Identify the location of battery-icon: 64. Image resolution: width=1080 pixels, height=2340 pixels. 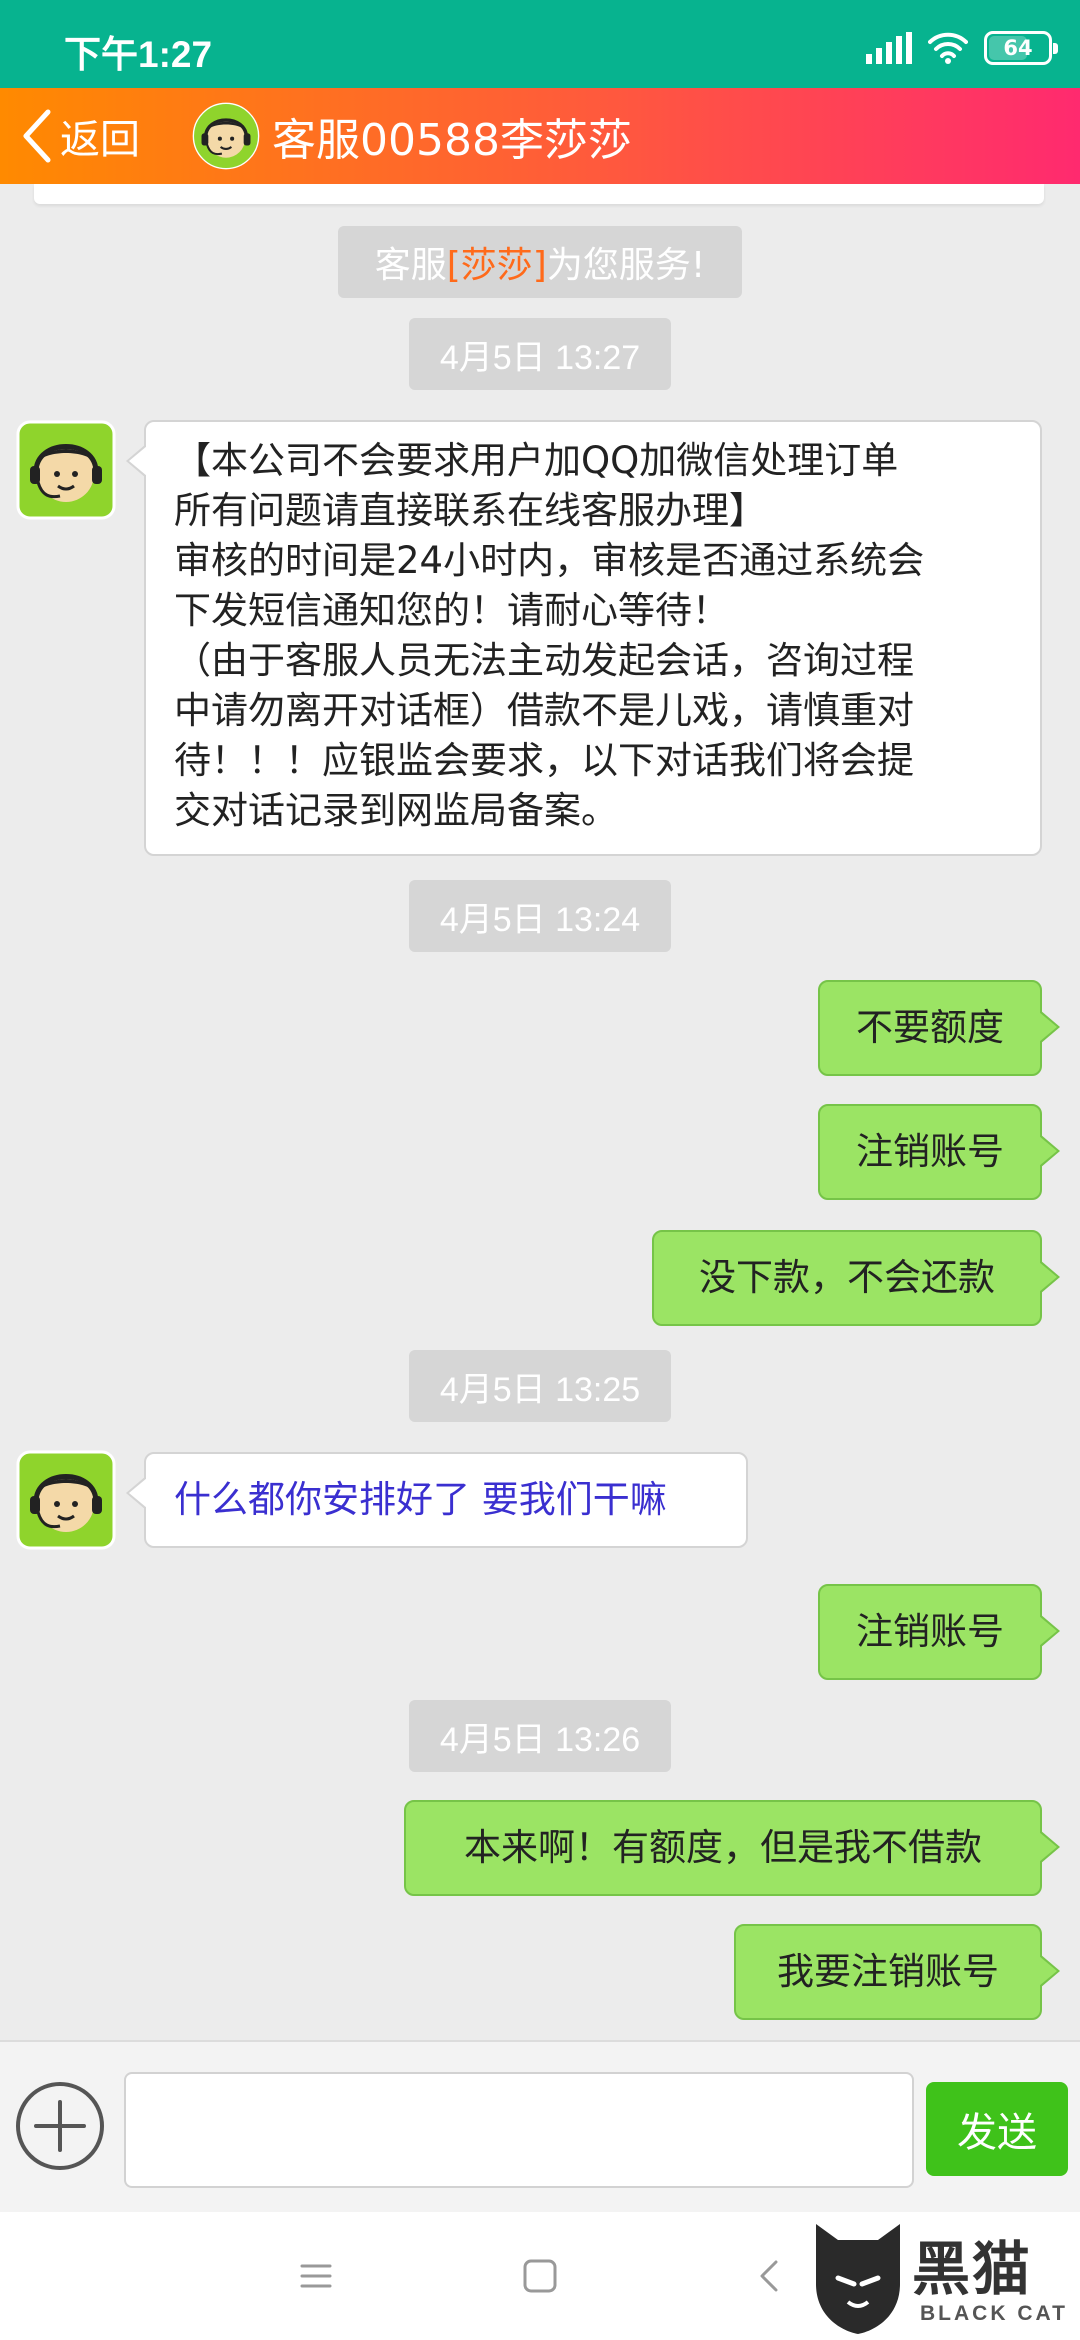
(1021, 48).